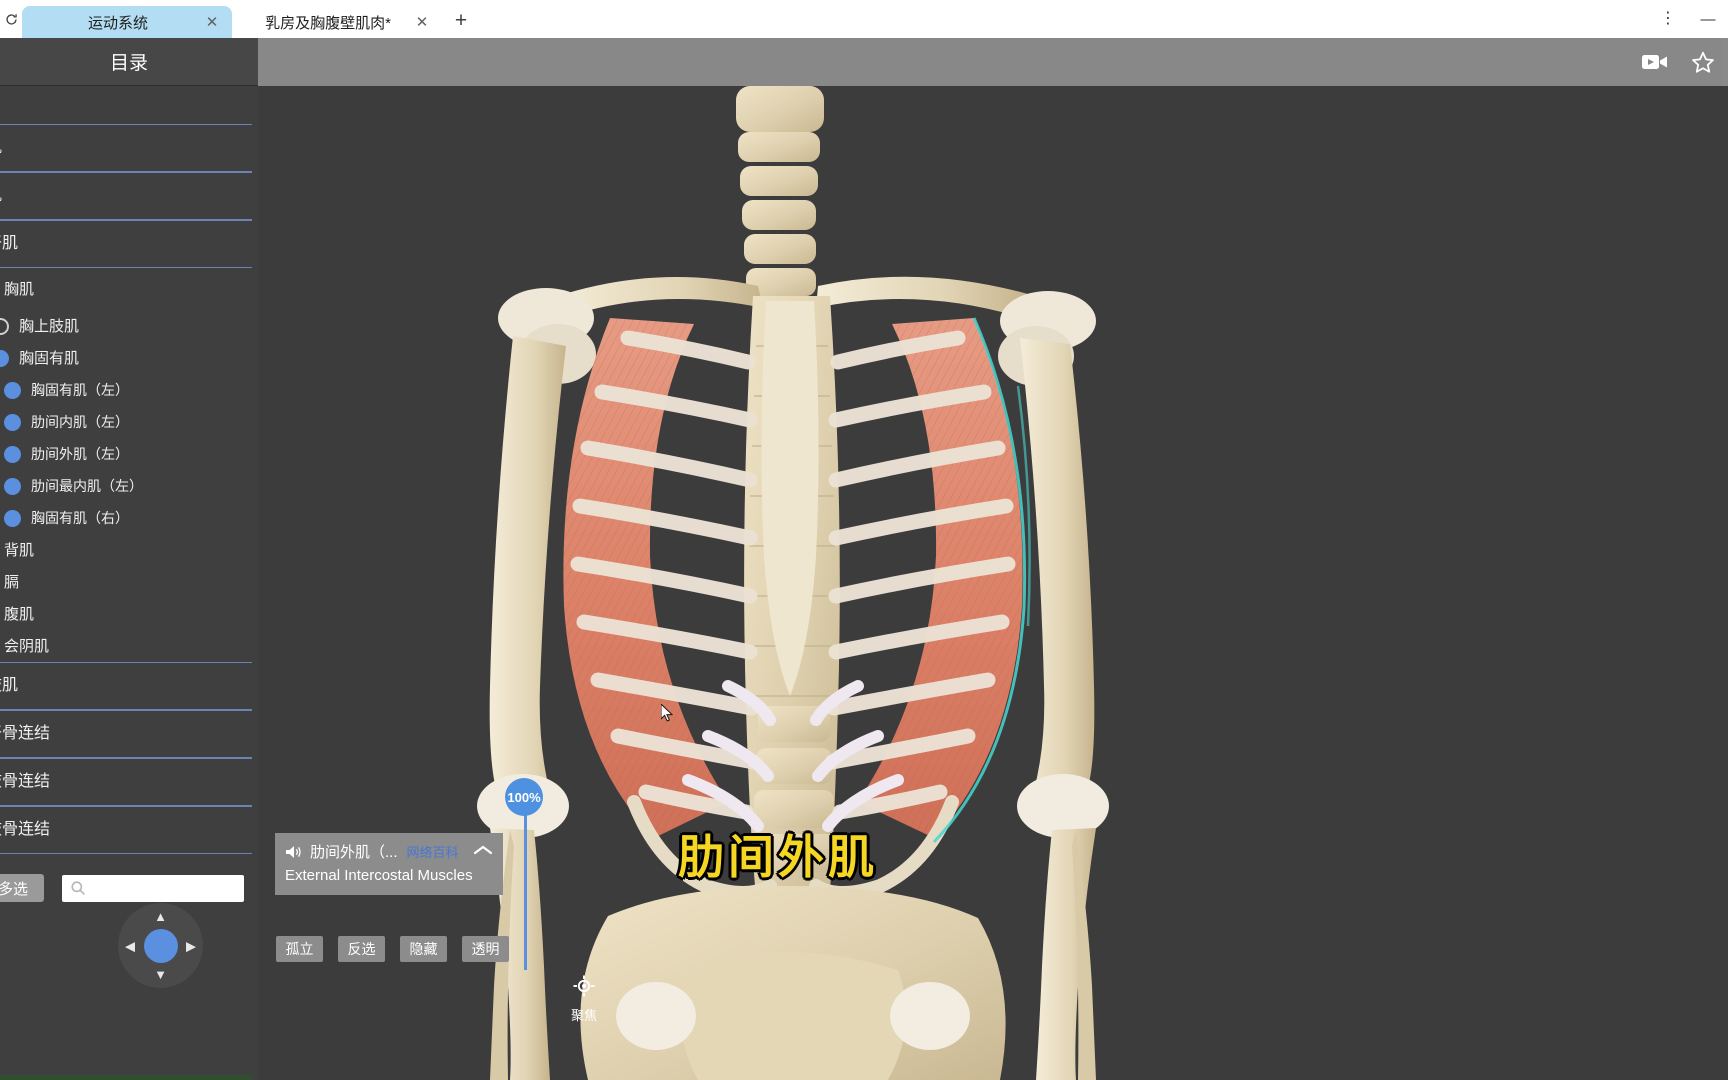  What do you see at coordinates (583, 1015) in the screenshot?
I see `focus-label: 聚焦` at bounding box center [583, 1015].